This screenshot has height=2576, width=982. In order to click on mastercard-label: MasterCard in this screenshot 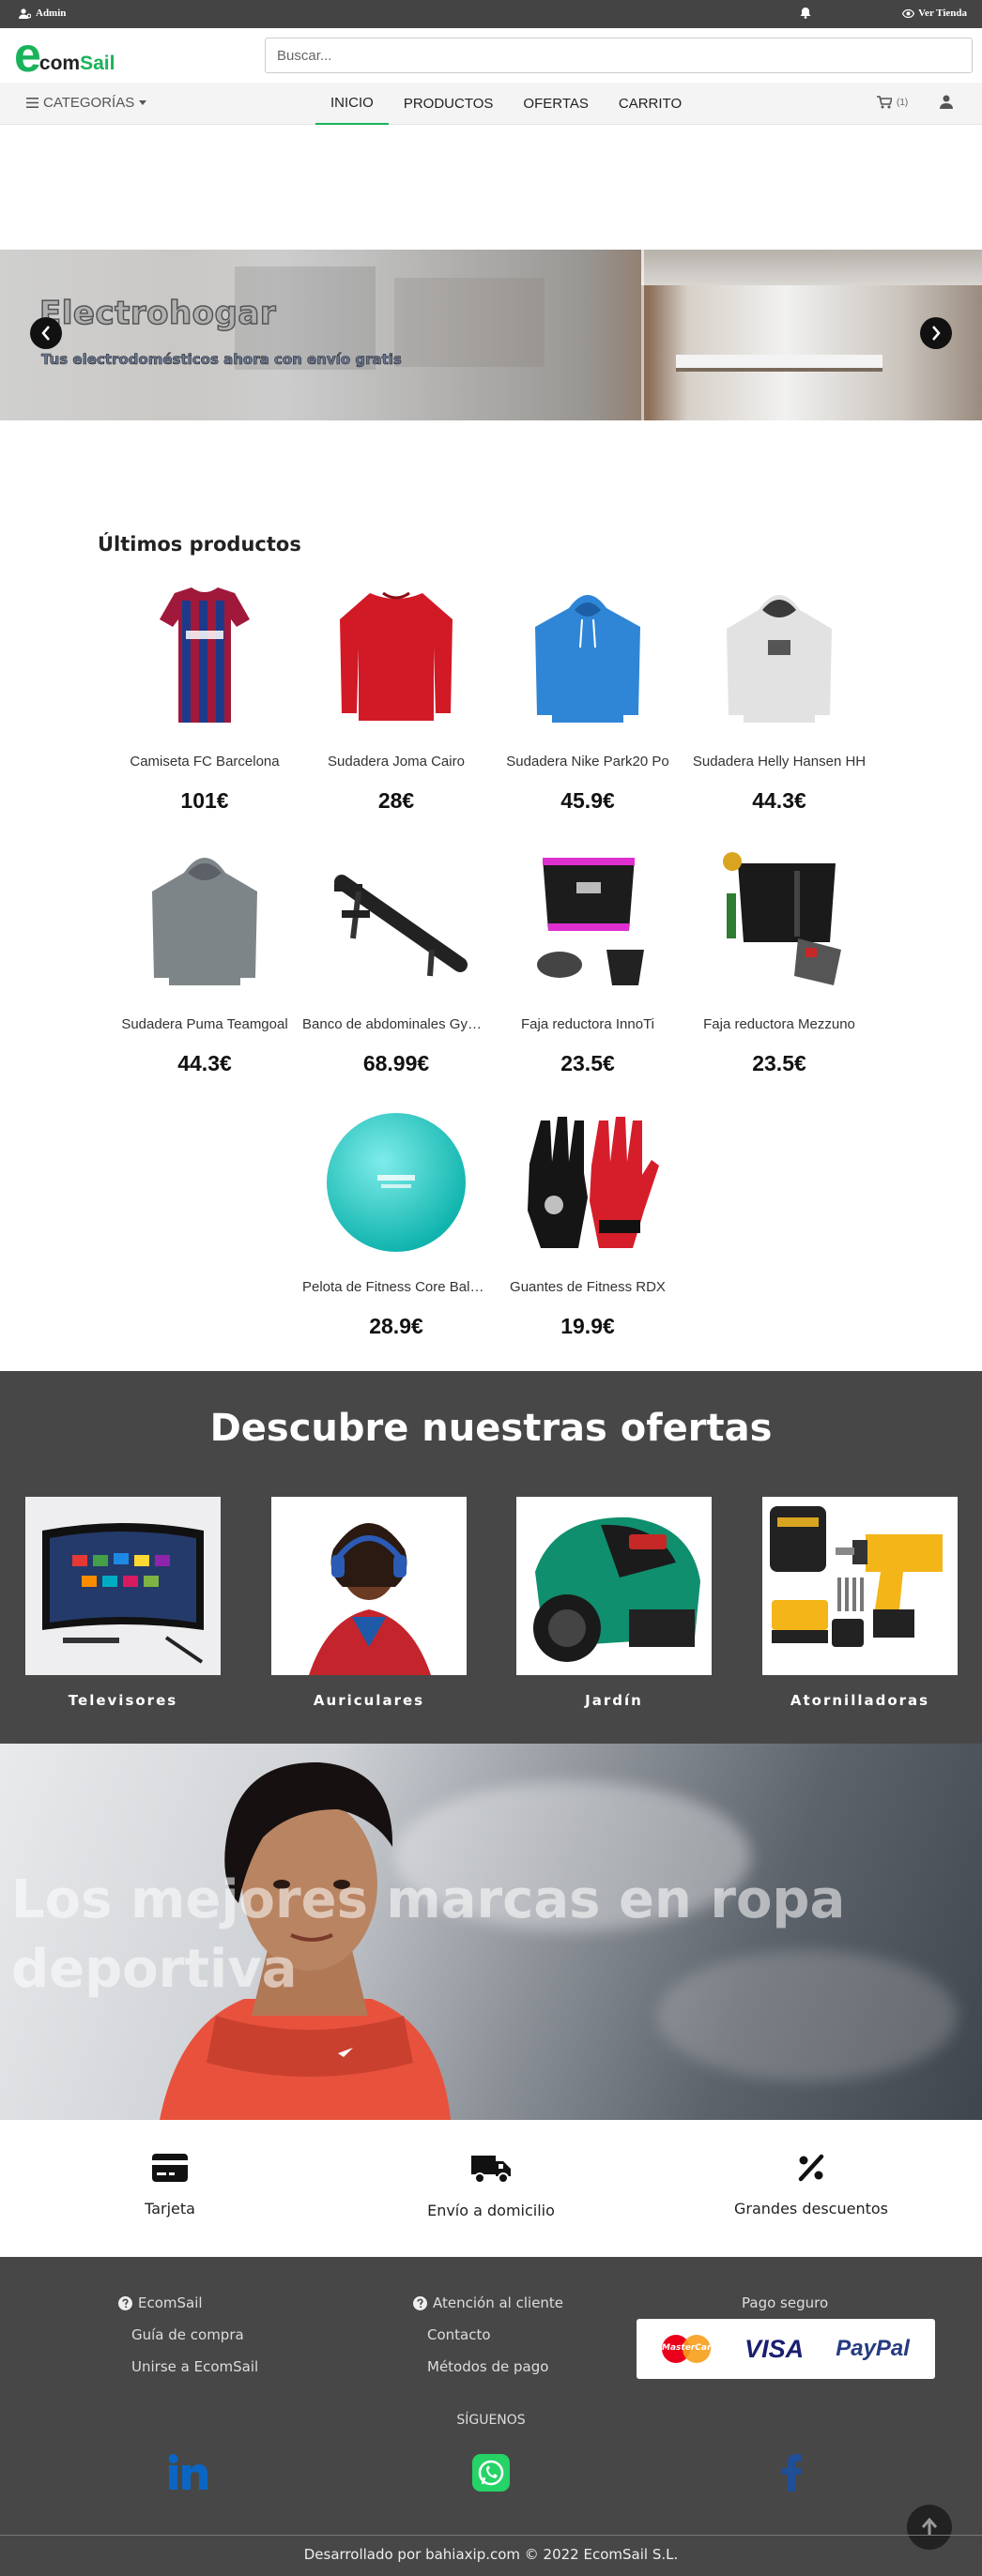, I will do `click(689, 2348)`.